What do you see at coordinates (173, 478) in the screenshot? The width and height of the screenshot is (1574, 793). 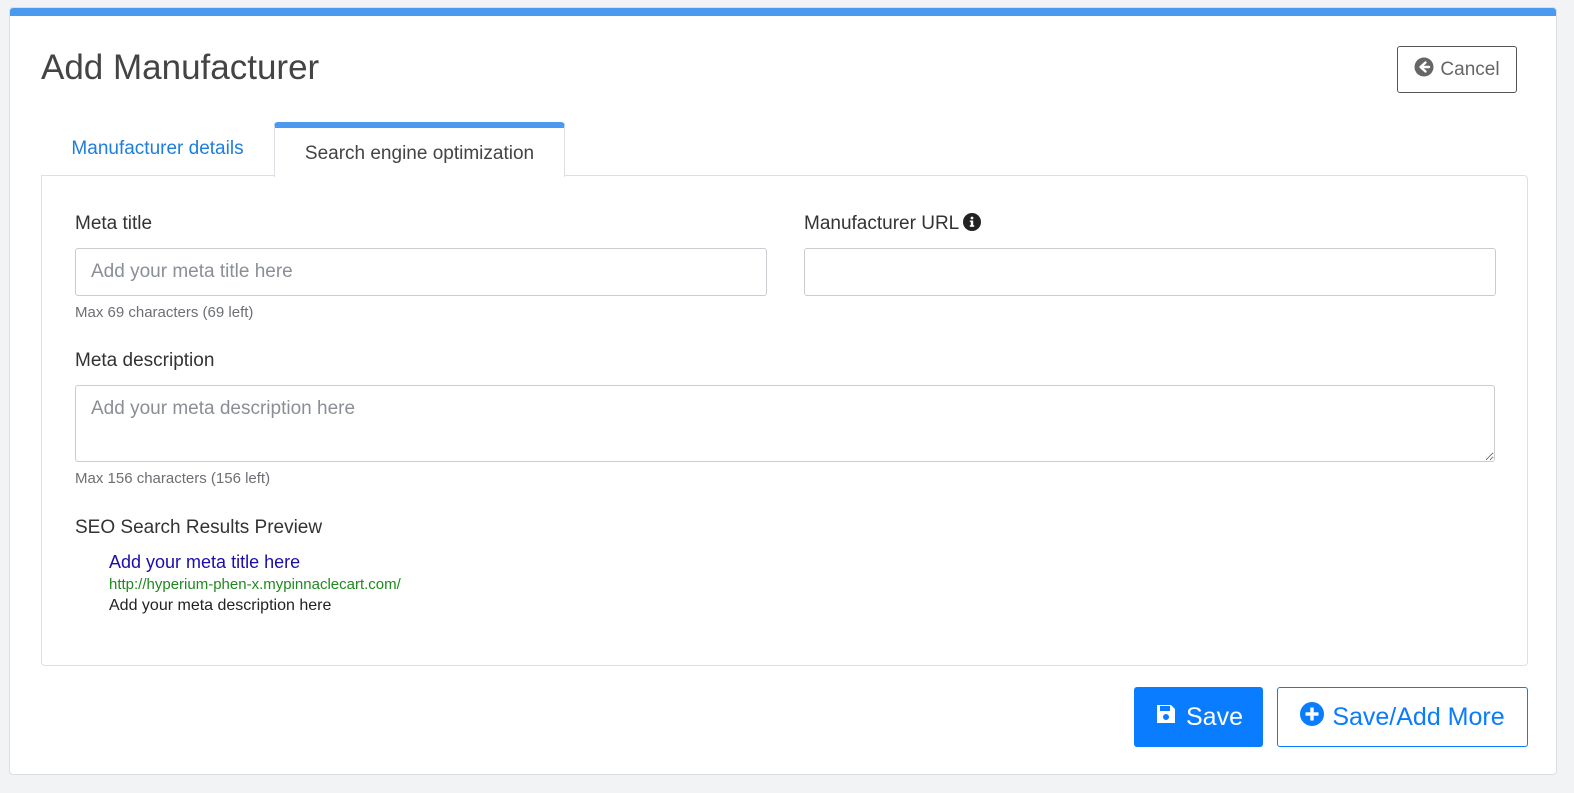 I see `meta-description-hint: Max 156 characters (156 left)` at bounding box center [173, 478].